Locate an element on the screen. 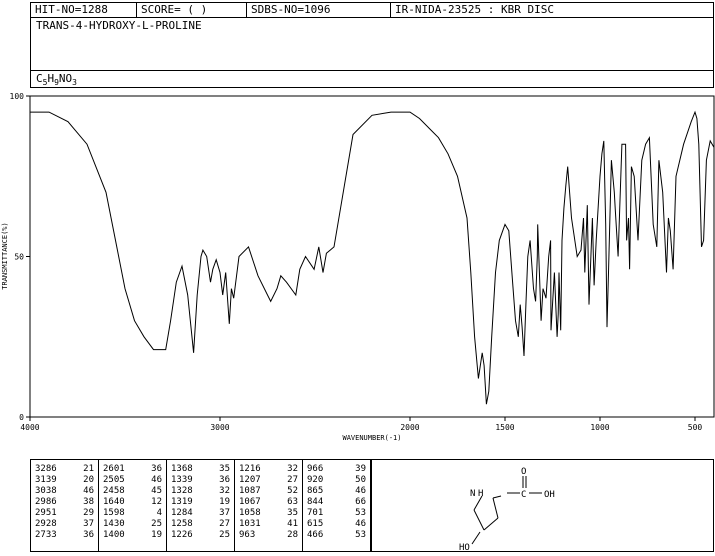 The image size is (715, 556). peak-row: 701 53 is located at coordinates (336, 513).